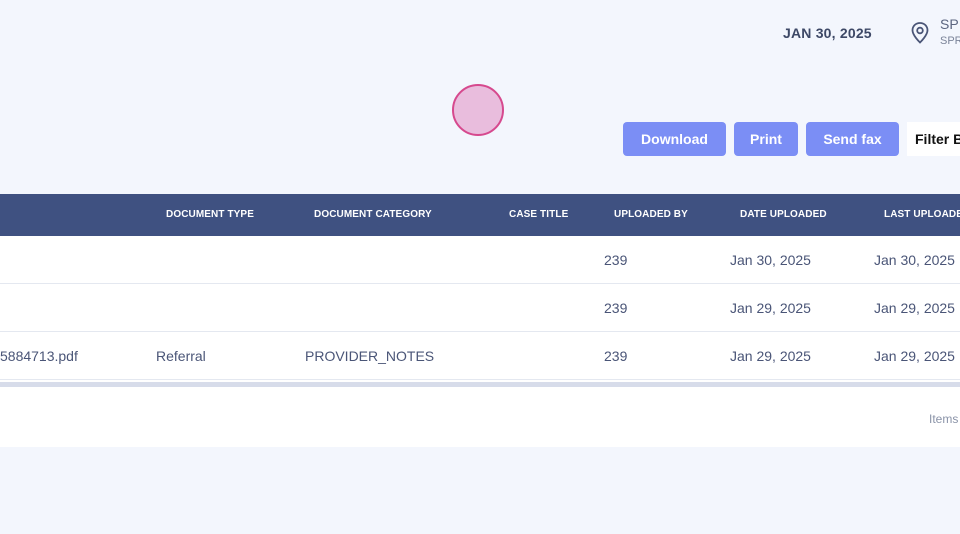  Describe the element at coordinates (914, 260) in the screenshot. I see `cell-last-uploaded: Jan 30, 2025` at that location.